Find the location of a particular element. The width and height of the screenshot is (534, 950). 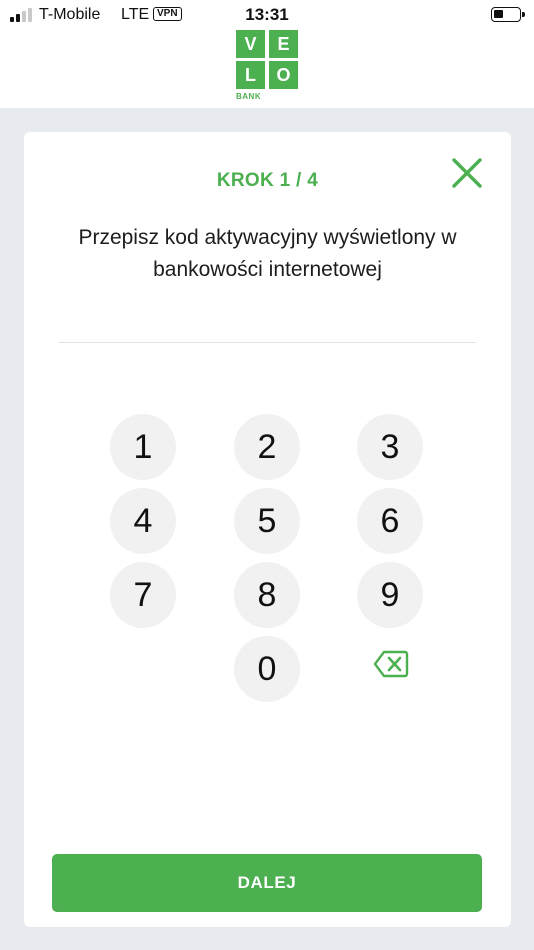

activation-code-field is located at coordinates (267, 320).